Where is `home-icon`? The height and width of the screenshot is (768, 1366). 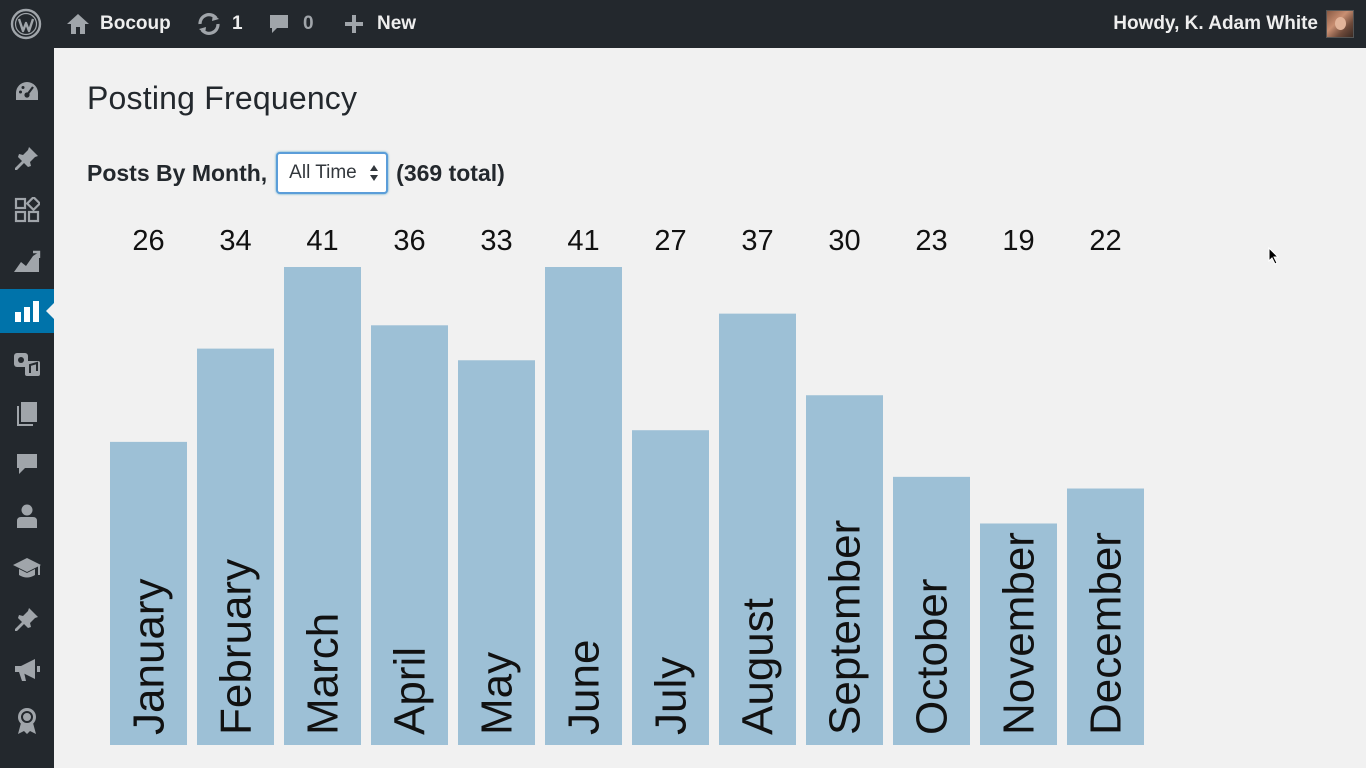 home-icon is located at coordinates (78, 24).